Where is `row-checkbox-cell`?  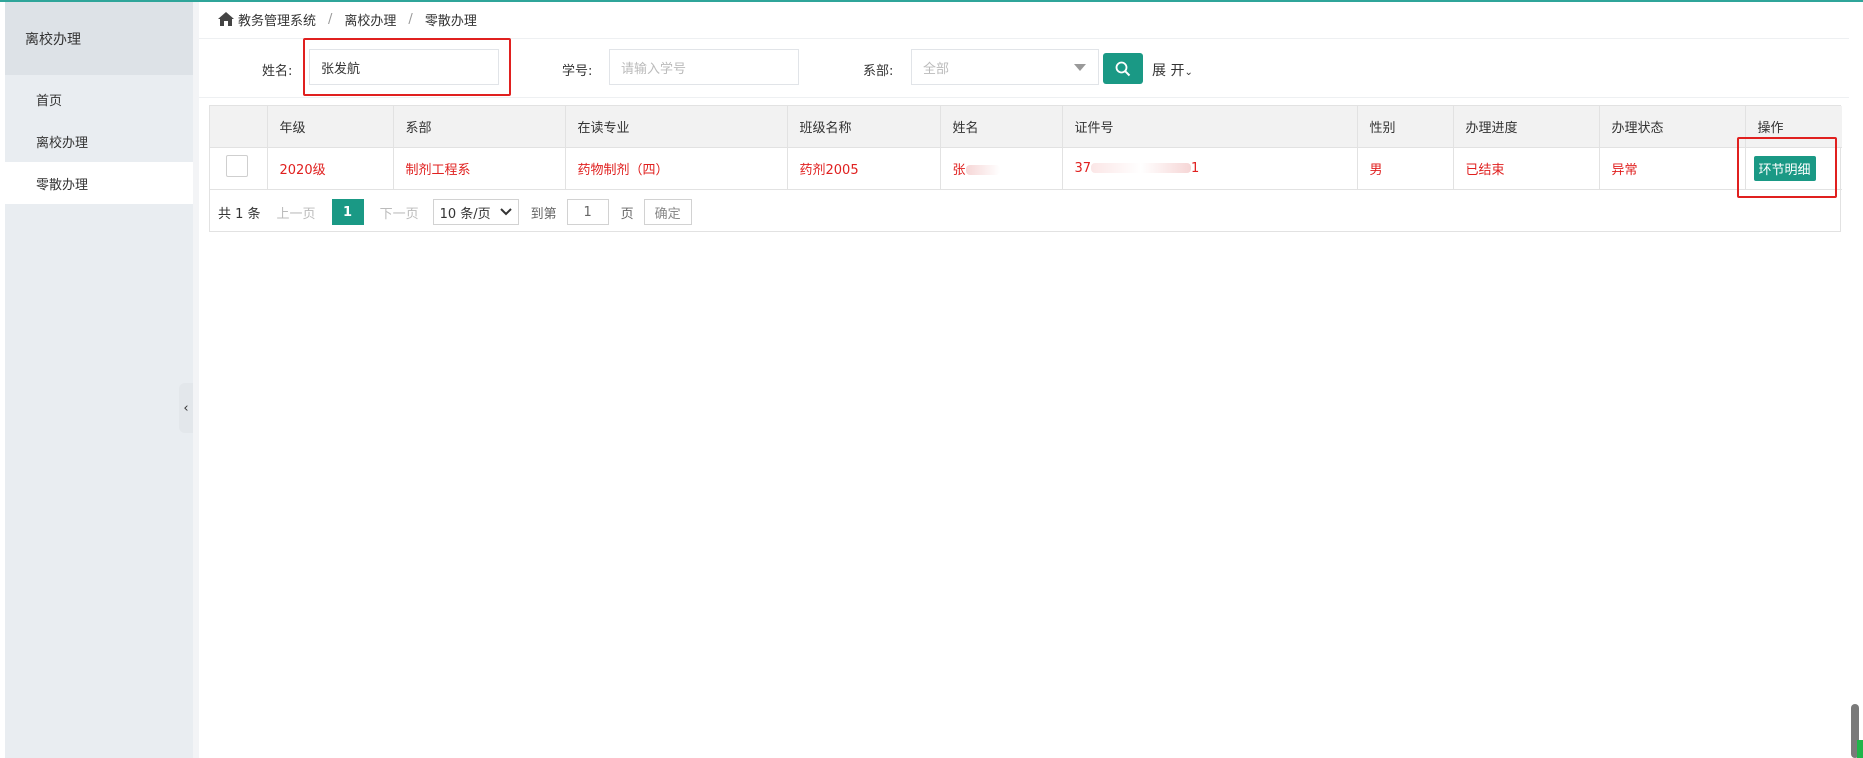
row-checkbox-cell is located at coordinates (239, 168).